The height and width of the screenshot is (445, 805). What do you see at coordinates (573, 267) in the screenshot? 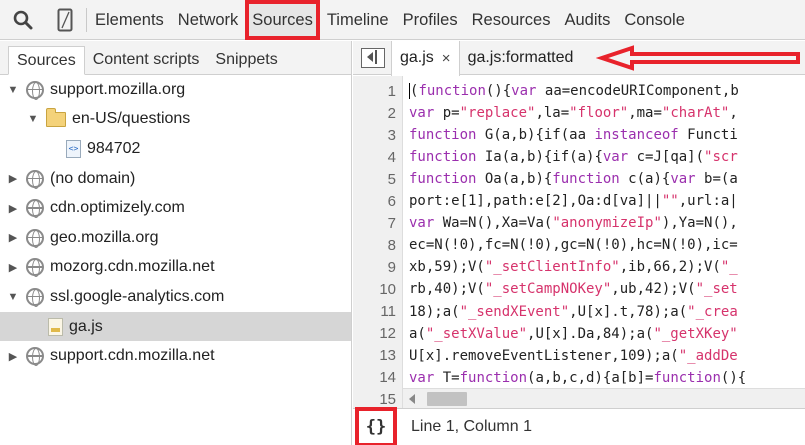
I see `code-text: xb,59);V("_setClientInfo",ib,66,2);V("_` at bounding box center [573, 267].